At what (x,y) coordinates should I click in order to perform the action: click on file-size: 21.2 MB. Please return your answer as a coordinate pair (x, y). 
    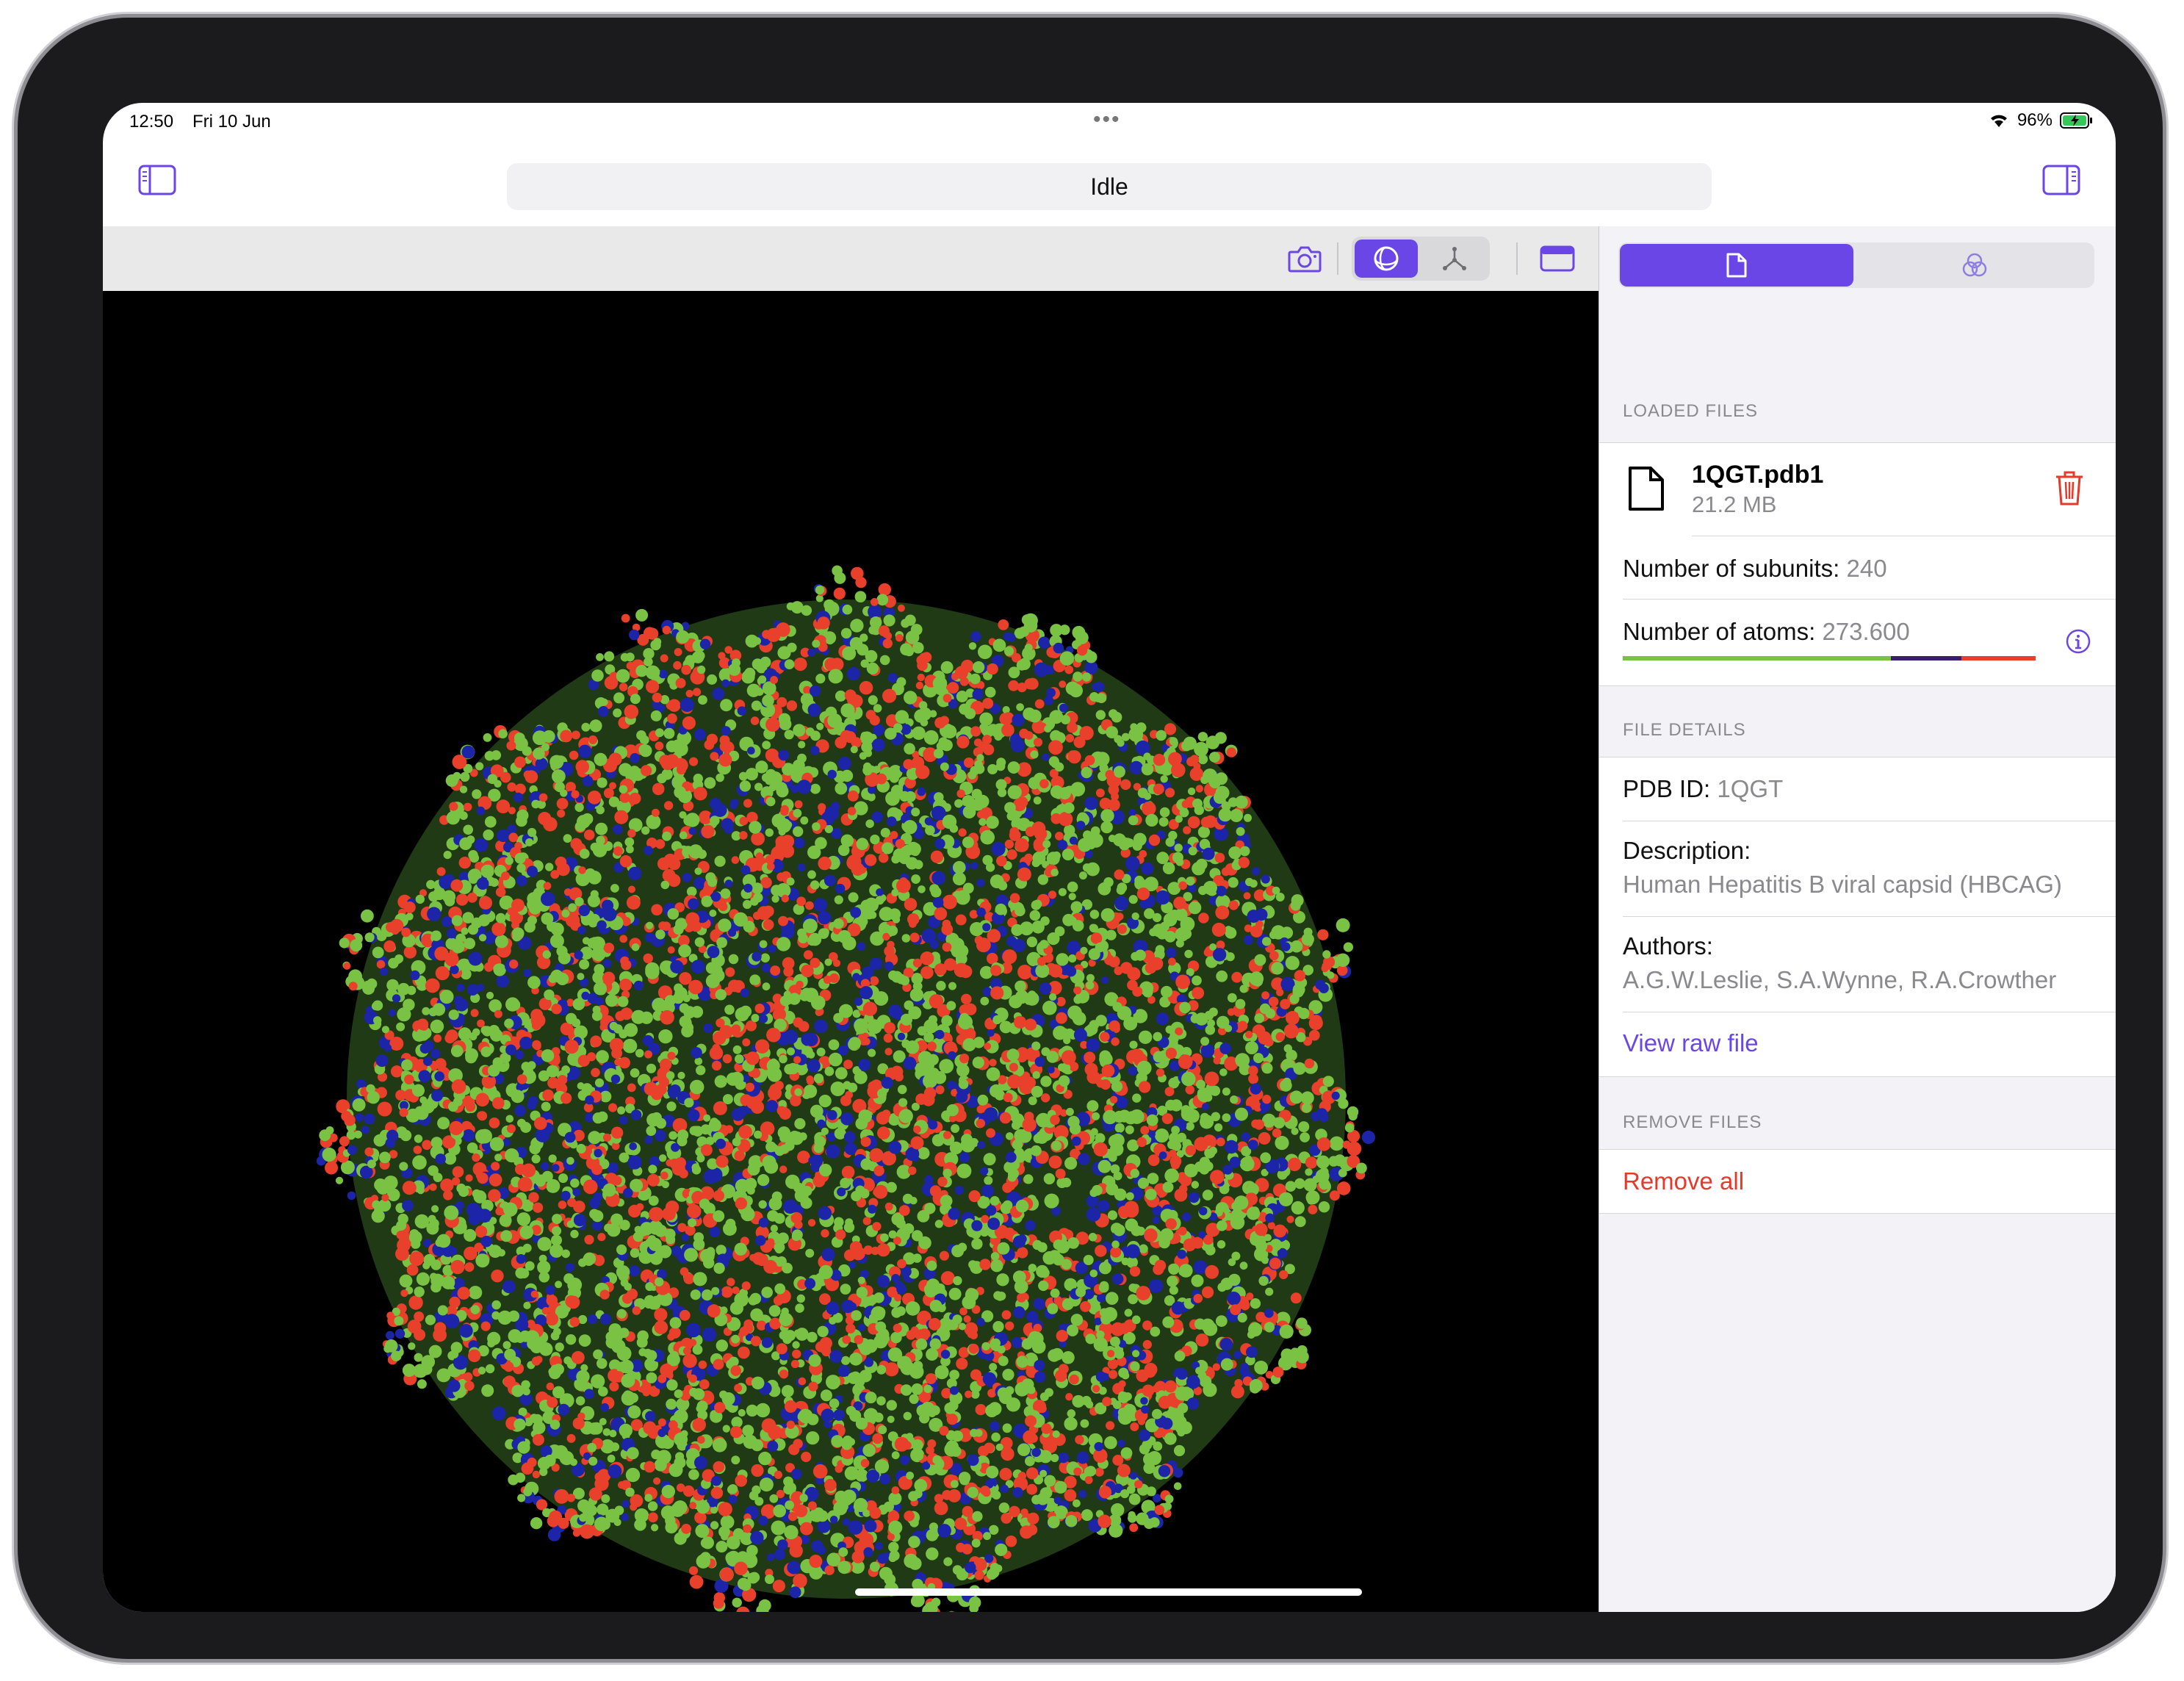
    Looking at the image, I should click on (1734, 504).